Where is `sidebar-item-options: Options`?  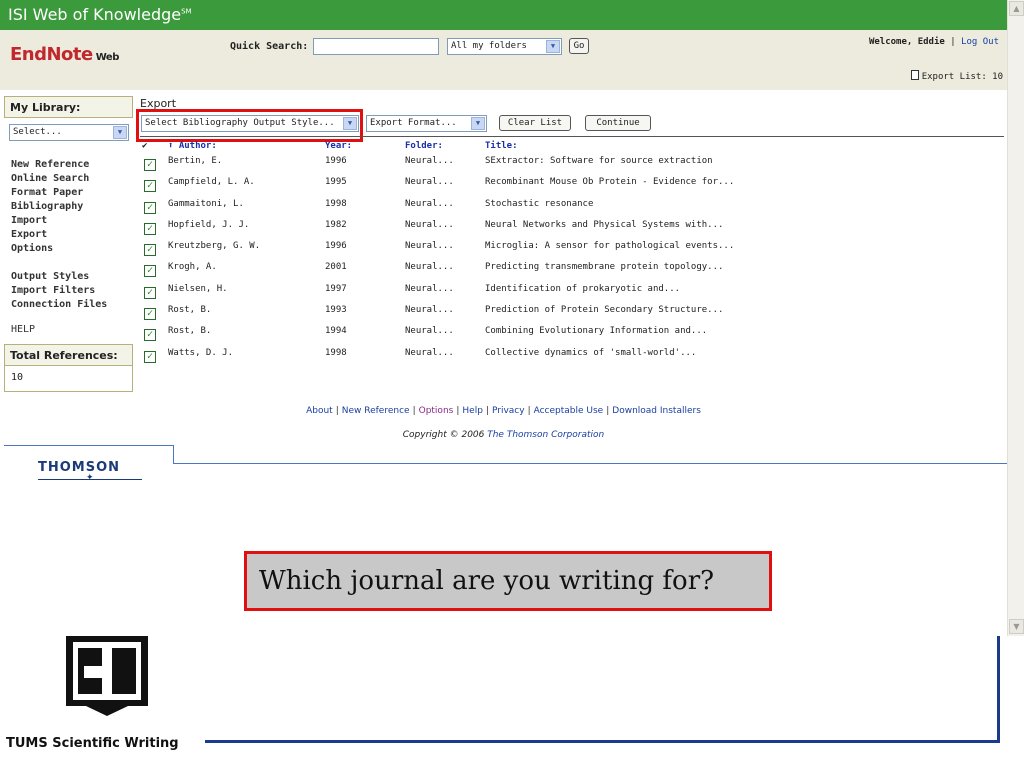 sidebar-item-options: Options is located at coordinates (50, 249).